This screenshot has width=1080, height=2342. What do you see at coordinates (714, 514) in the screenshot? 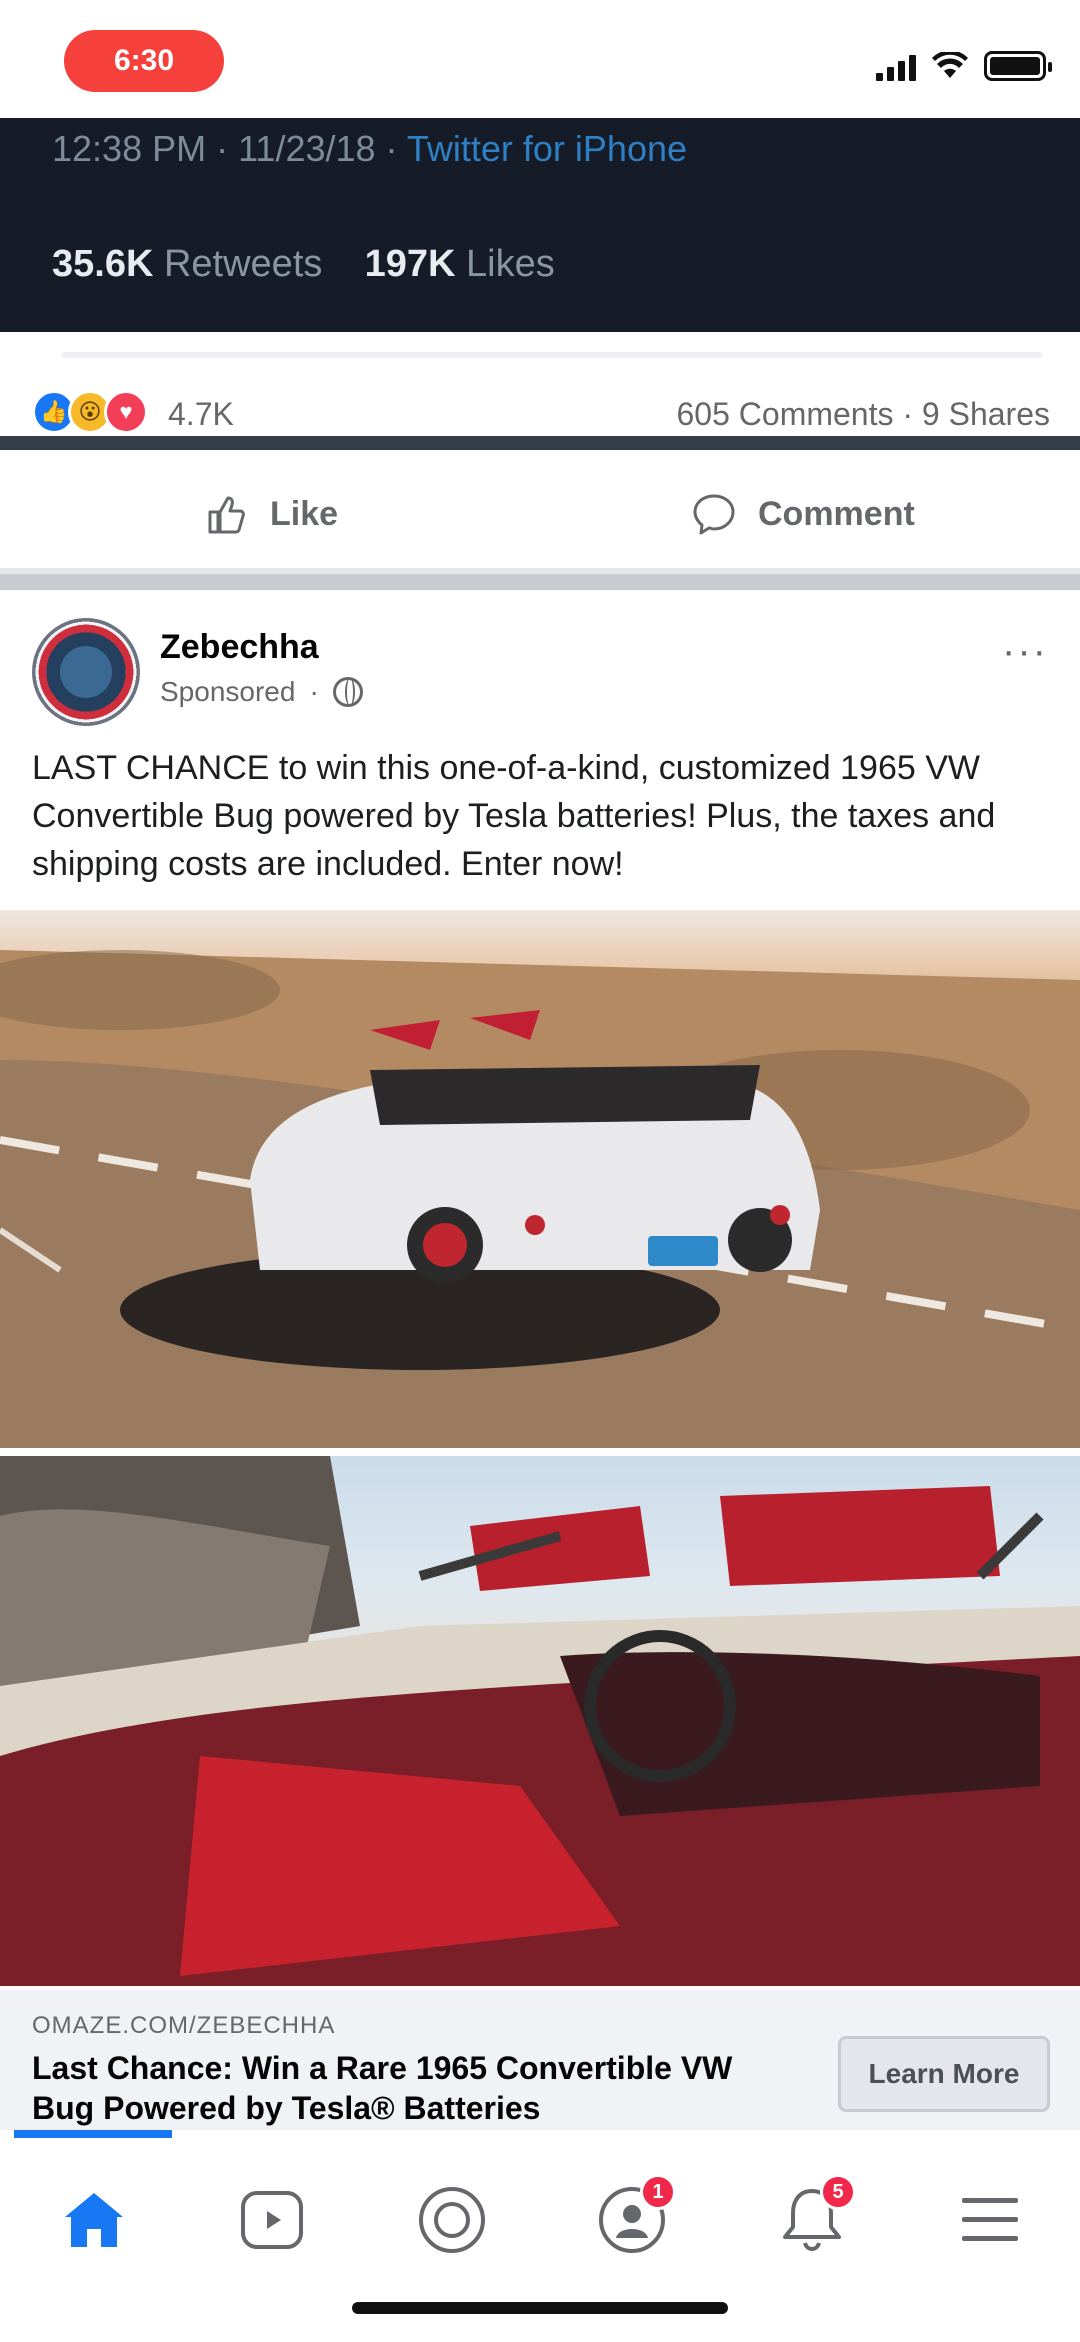
I see `comment-icon` at bounding box center [714, 514].